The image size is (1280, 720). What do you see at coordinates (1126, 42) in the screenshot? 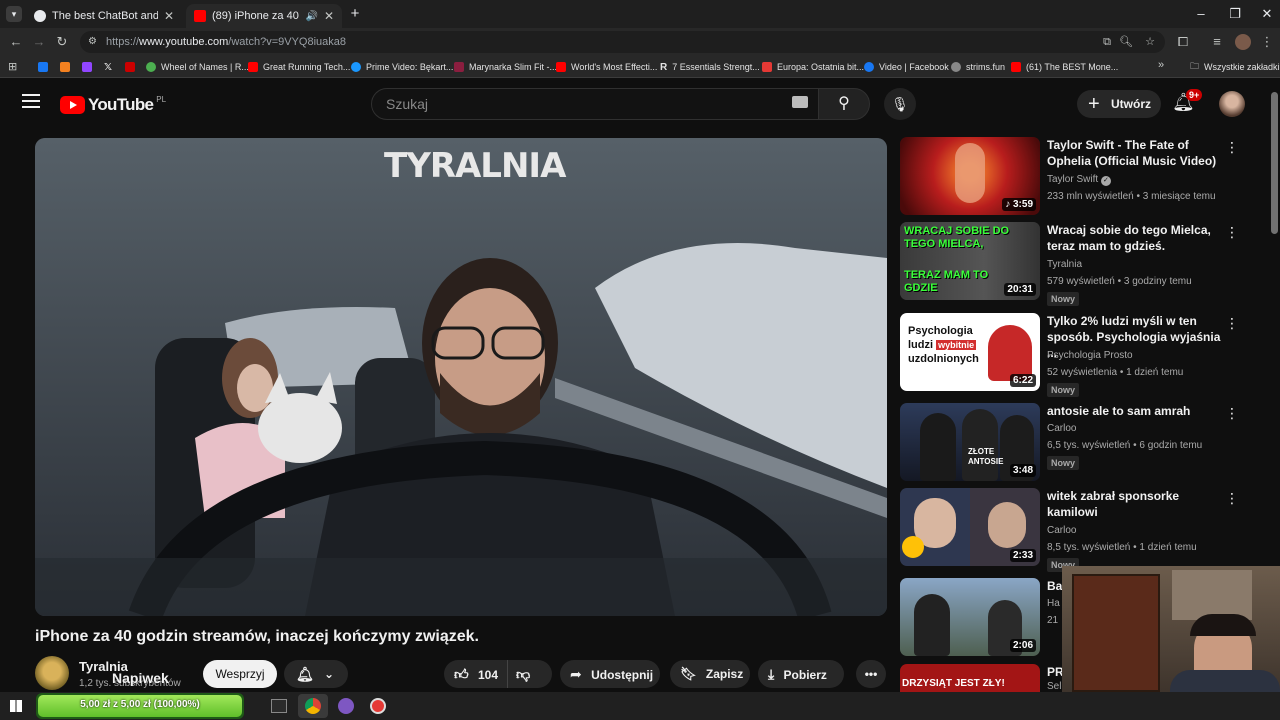
I see `zoom-icon: 🔍︎` at bounding box center [1126, 42].